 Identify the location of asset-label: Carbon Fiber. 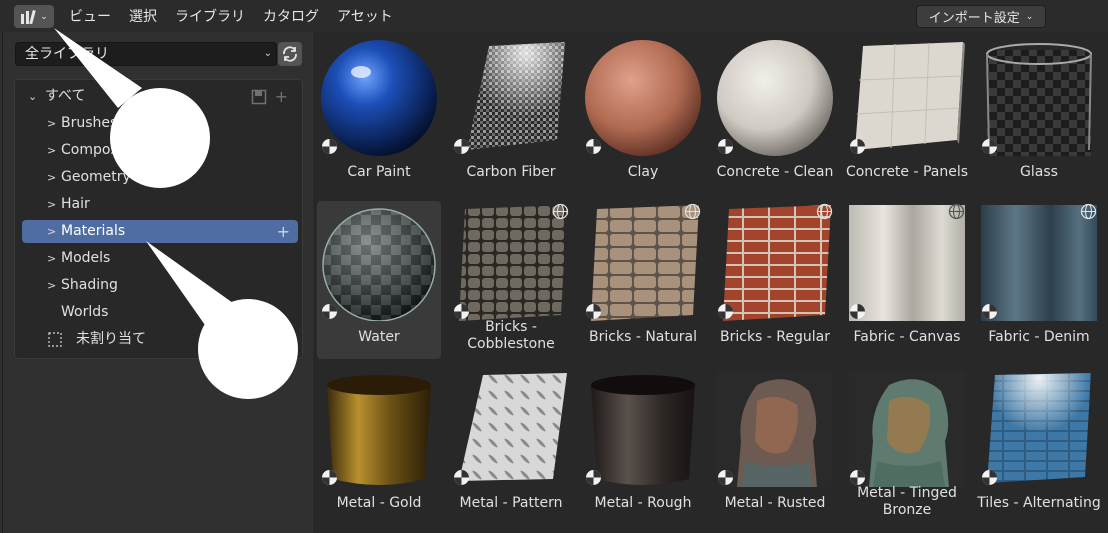
(511, 172).